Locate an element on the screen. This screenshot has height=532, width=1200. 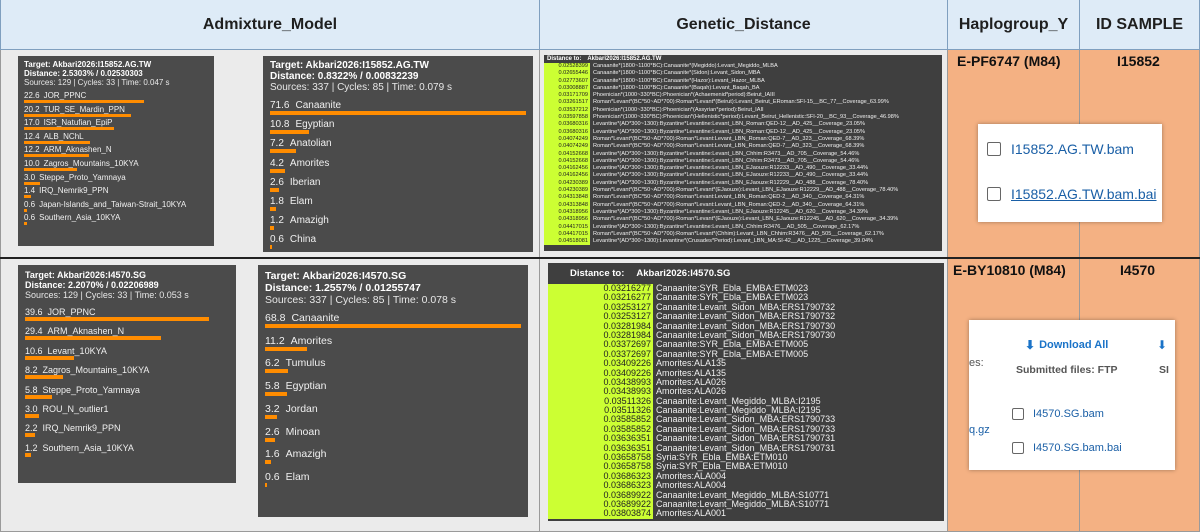
row1-bai-link: I15852.AG.TW.bam.bai is located at coordinates (1084, 194).